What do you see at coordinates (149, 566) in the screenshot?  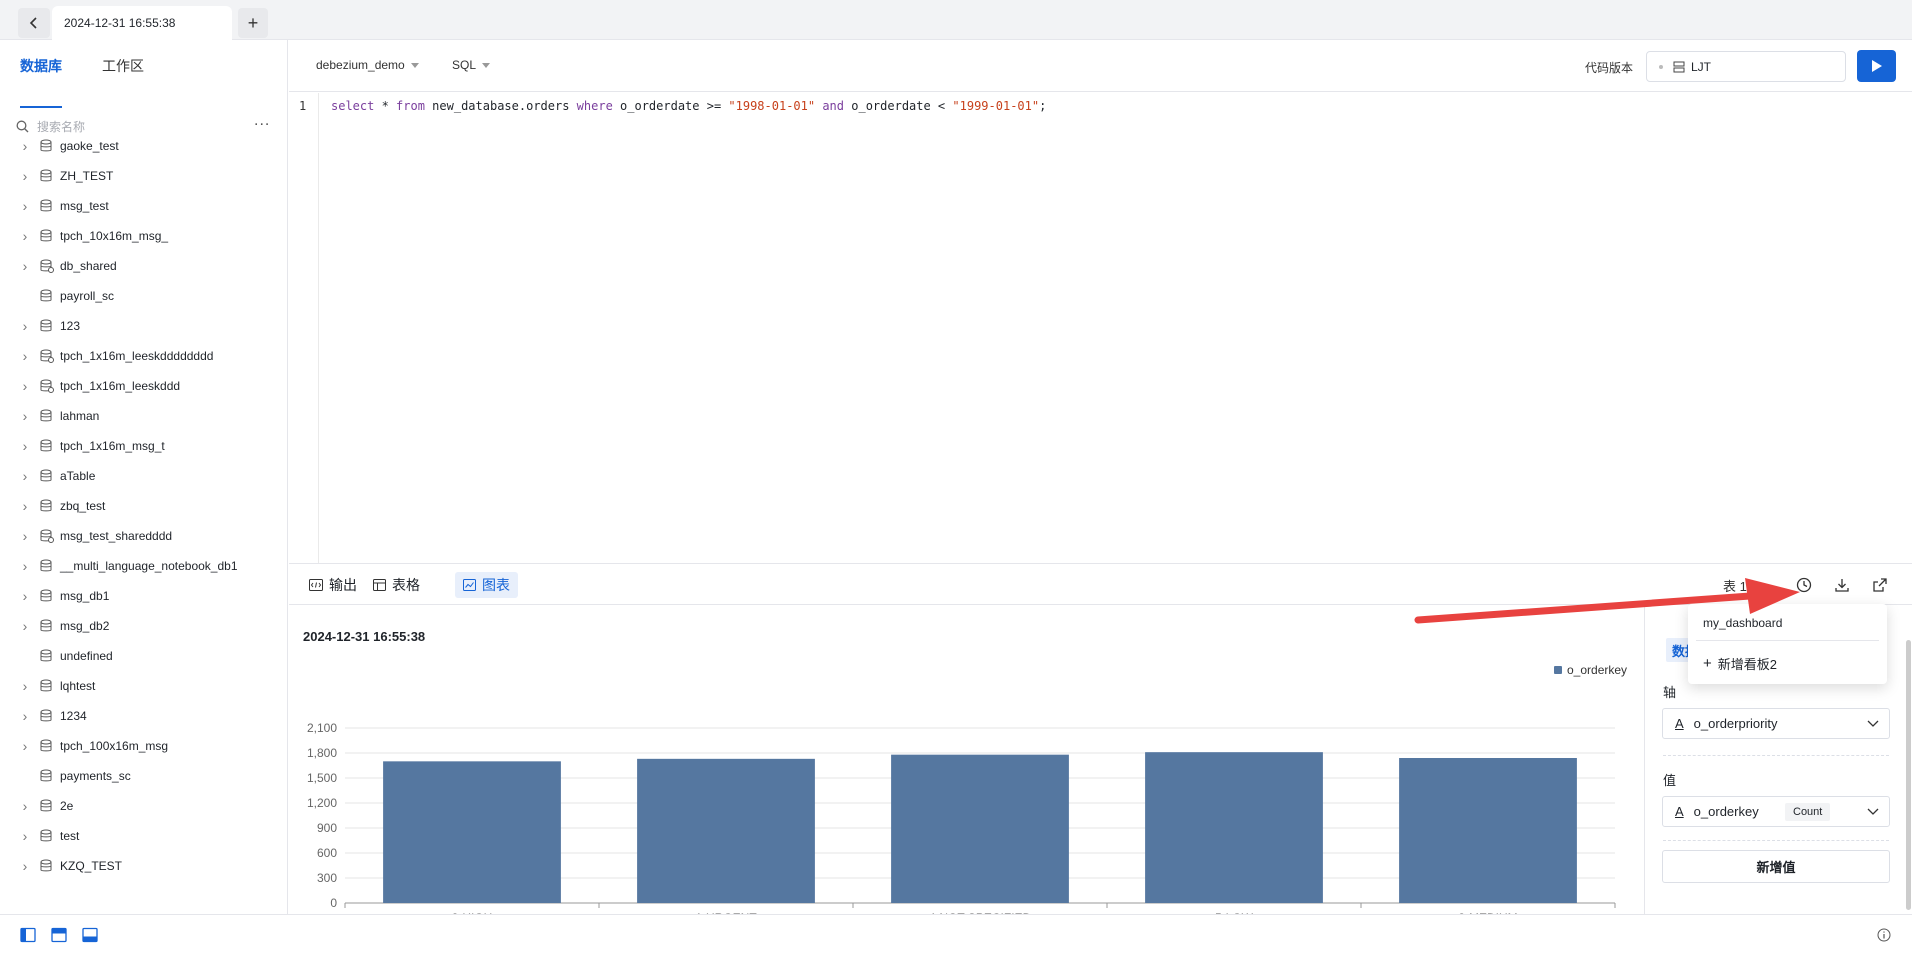 I see `database-item-label: __multi_language_notebook_db1` at bounding box center [149, 566].